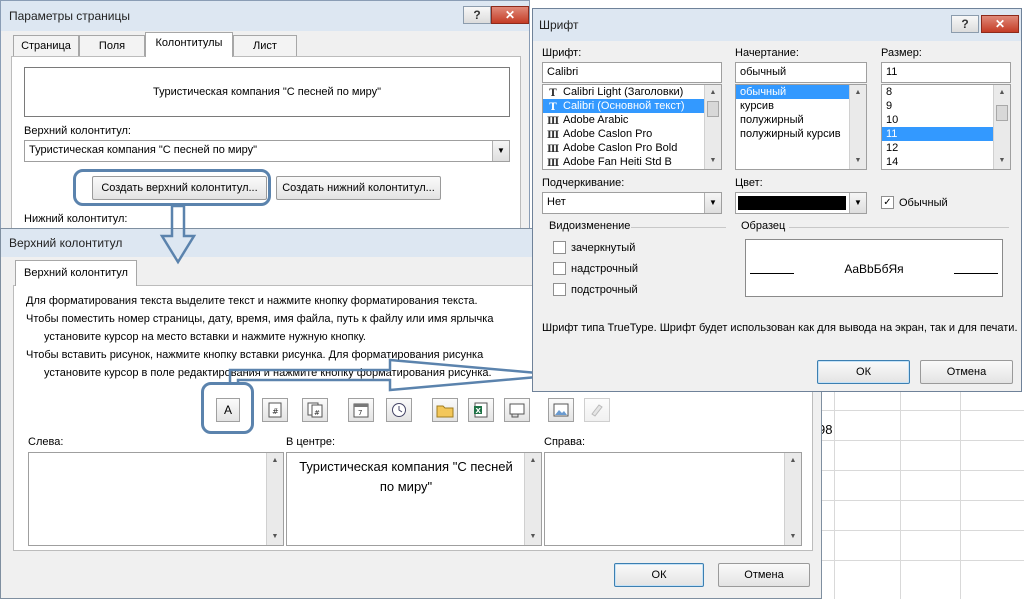 The image size is (1024, 599). I want to click on tab-header: Верхний колонтитул, so click(76, 273).